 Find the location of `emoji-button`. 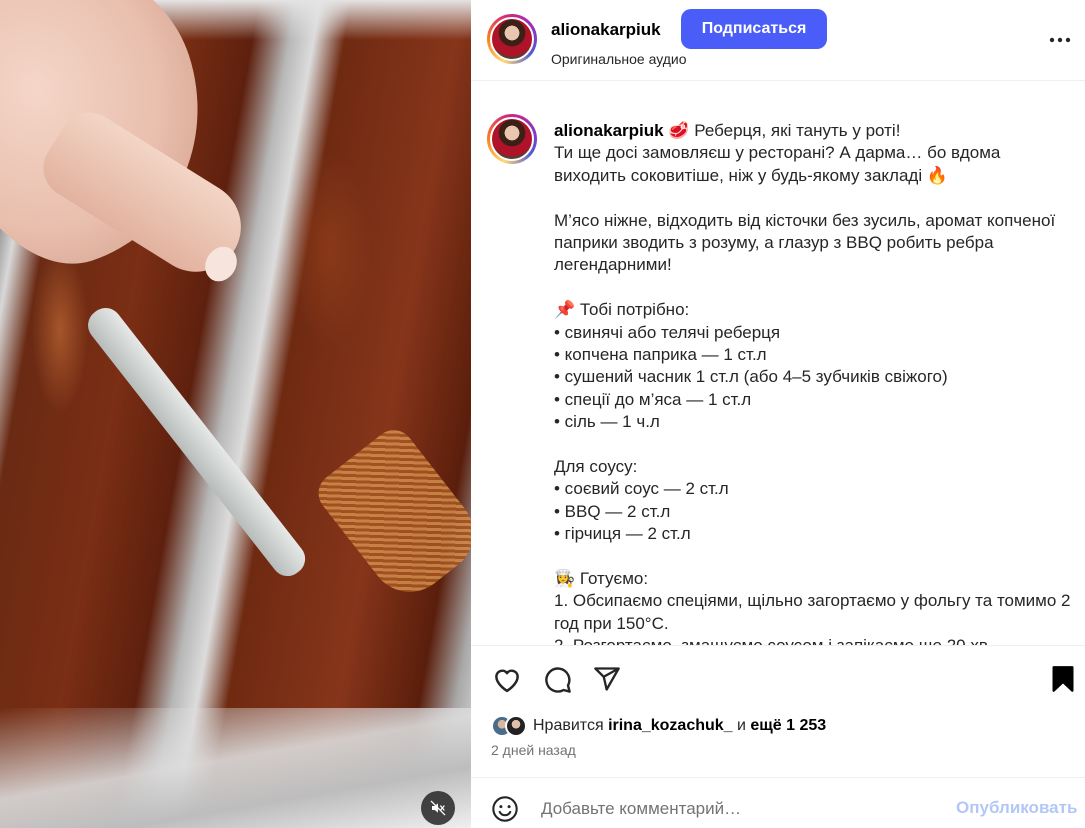

emoji-button is located at coordinates (505, 809).